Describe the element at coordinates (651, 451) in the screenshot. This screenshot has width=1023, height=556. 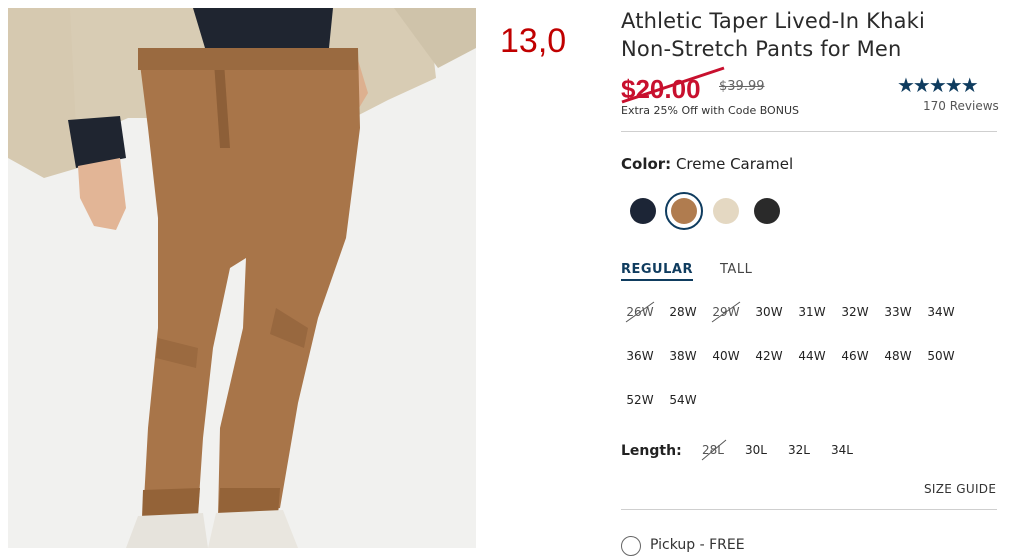
I see `length-label: Length:` at that location.